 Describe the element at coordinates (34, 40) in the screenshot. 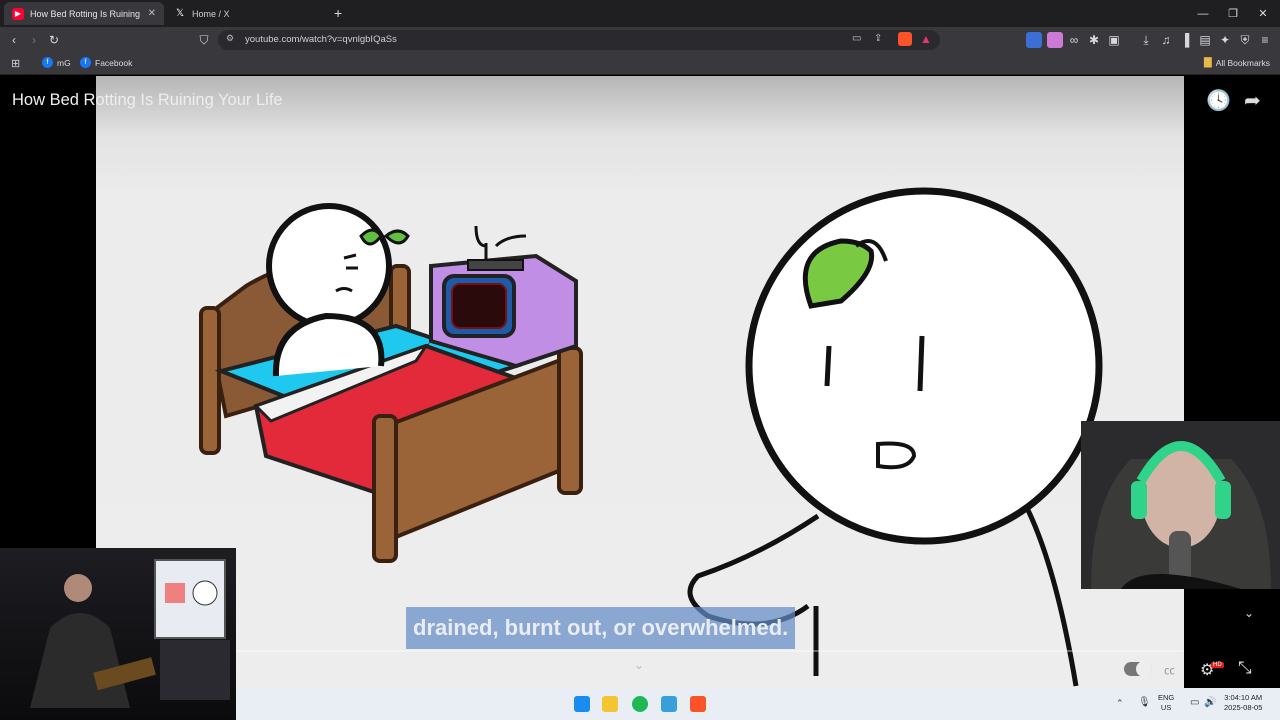

I see `forward-icon: ›` at that location.